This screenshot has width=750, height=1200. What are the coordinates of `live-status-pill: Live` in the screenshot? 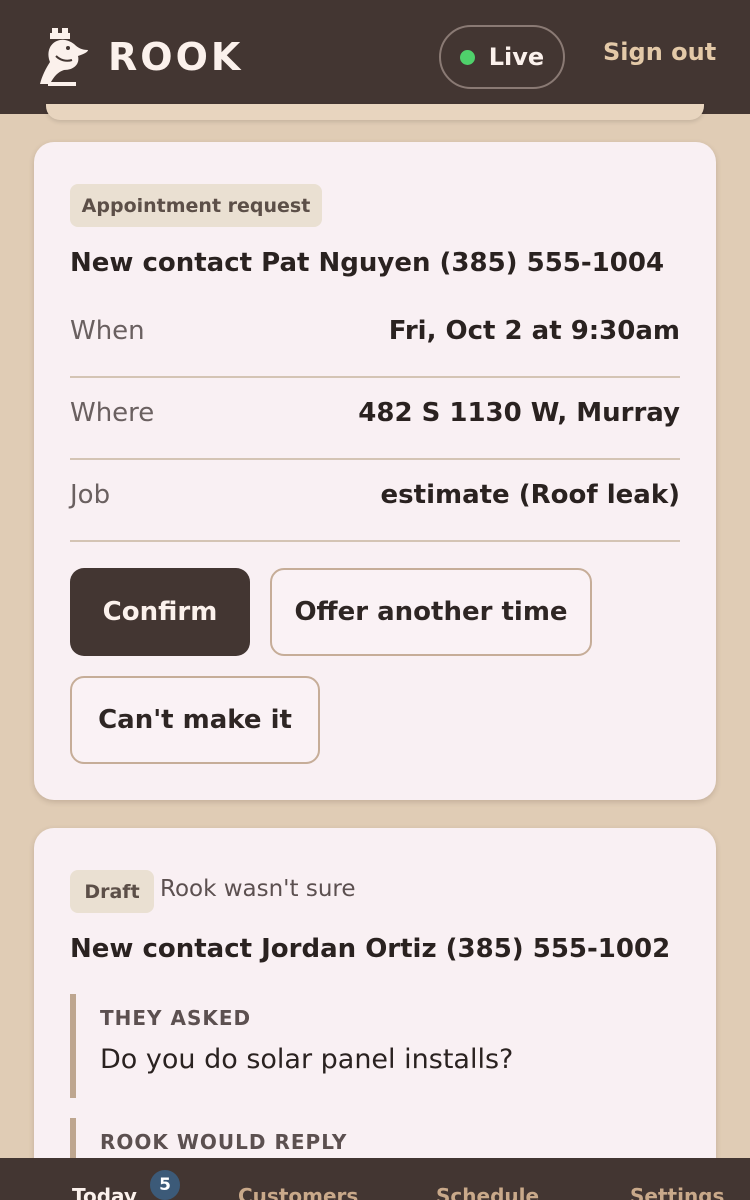 It's located at (502, 57).